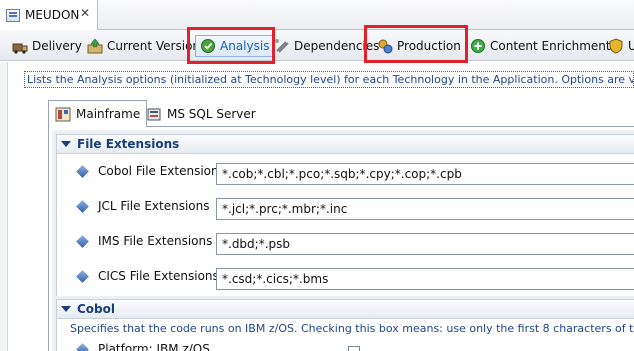 The width and height of the screenshot is (634, 351). What do you see at coordinates (154, 346) in the screenshot?
I see `platform-label: Platform: IBM z/OS` at bounding box center [154, 346].